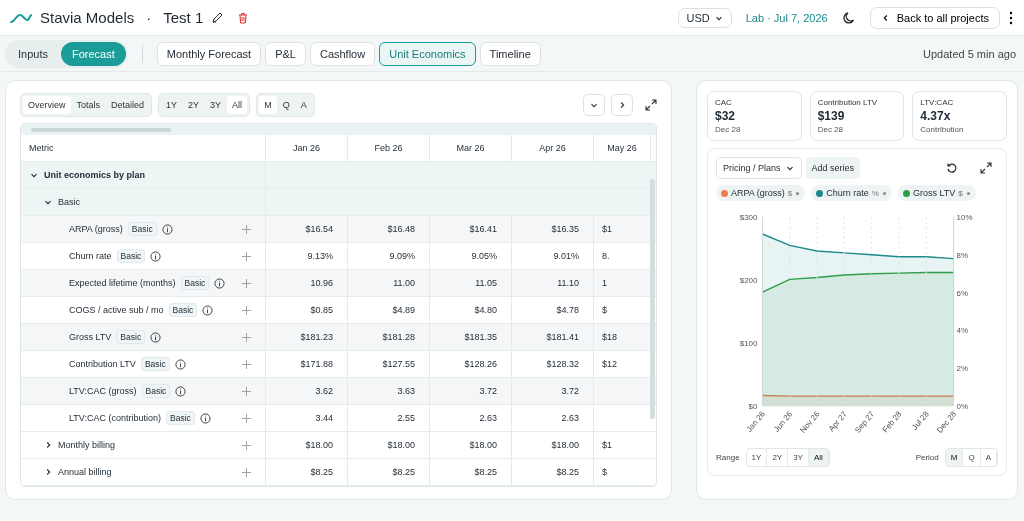 This screenshot has width=1024, height=521. What do you see at coordinates (398, 337) in the screenshot?
I see `table-cell: $181.28` at bounding box center [398, 337].